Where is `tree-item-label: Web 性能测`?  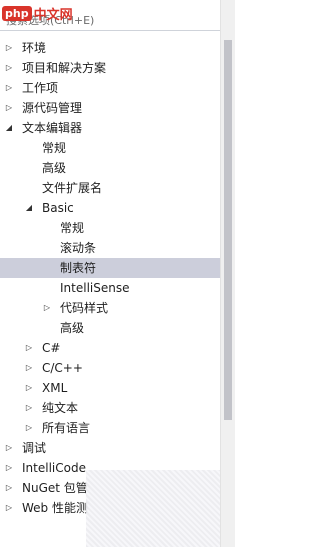 tree-item-label: Web 性能测 is located at coordinates (55, 508).